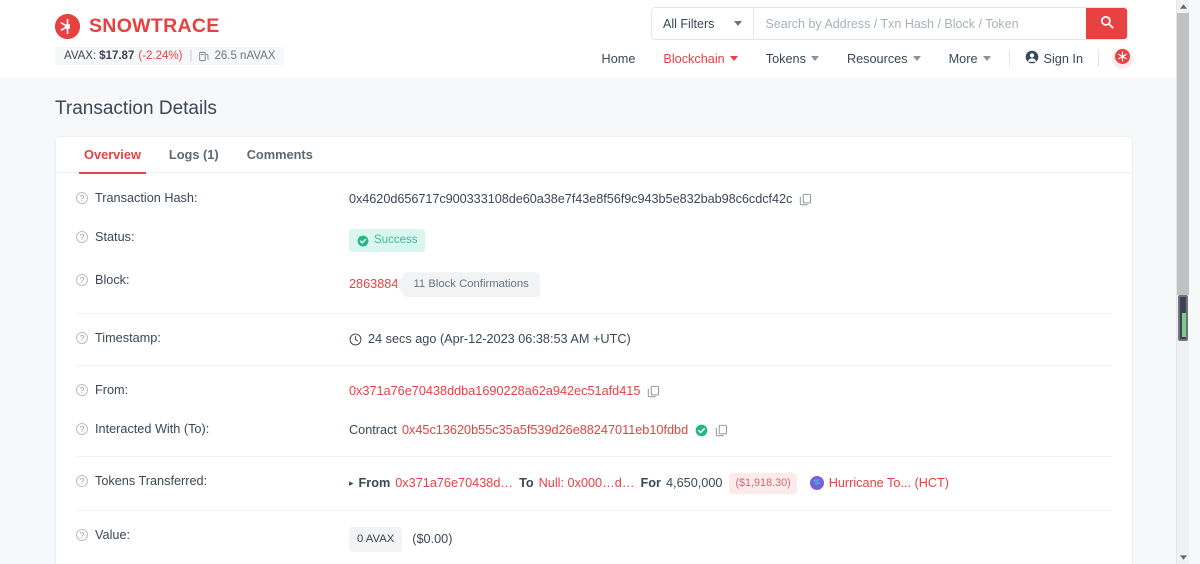 This screenshot has height=564, width=1200. I want to click on nav-label-home: Home, so click(618, 58).